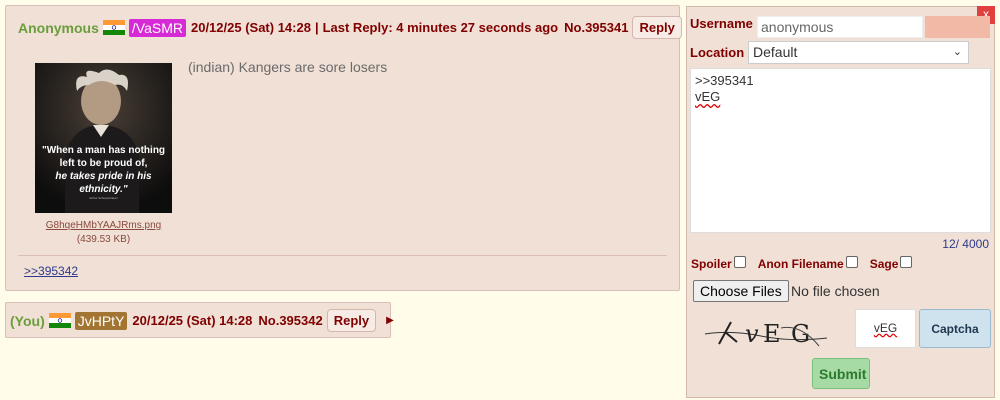 This screenshot has width=1000, height=400. What do you see at coordinates (711, 264) in the screenshot?
I see `spoiler-label: Spoiler` at bounding box center [711, 264].